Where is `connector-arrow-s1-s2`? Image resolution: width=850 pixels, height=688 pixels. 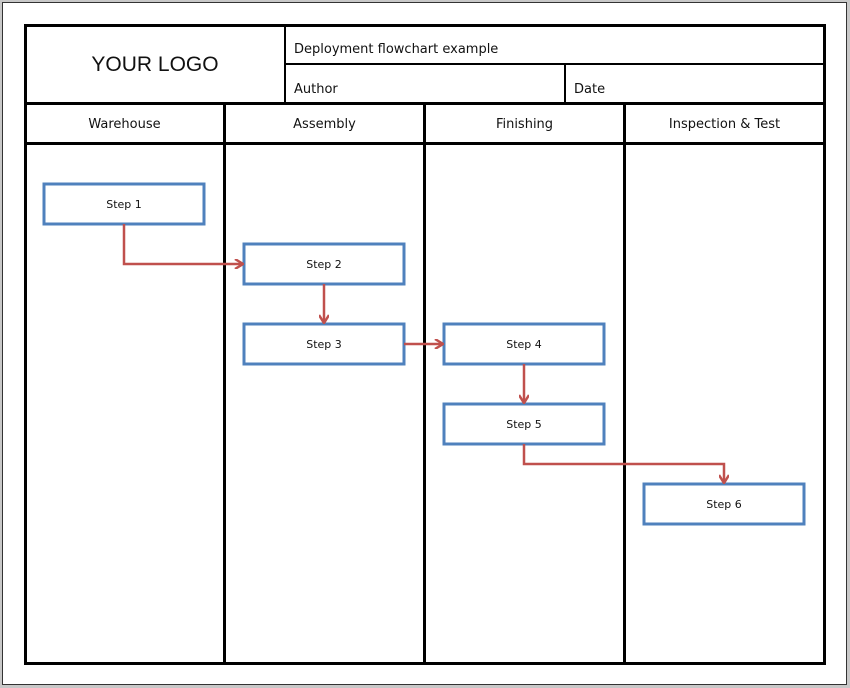 connector-arrow-s1-s2 is located at coordinates (182, 244).